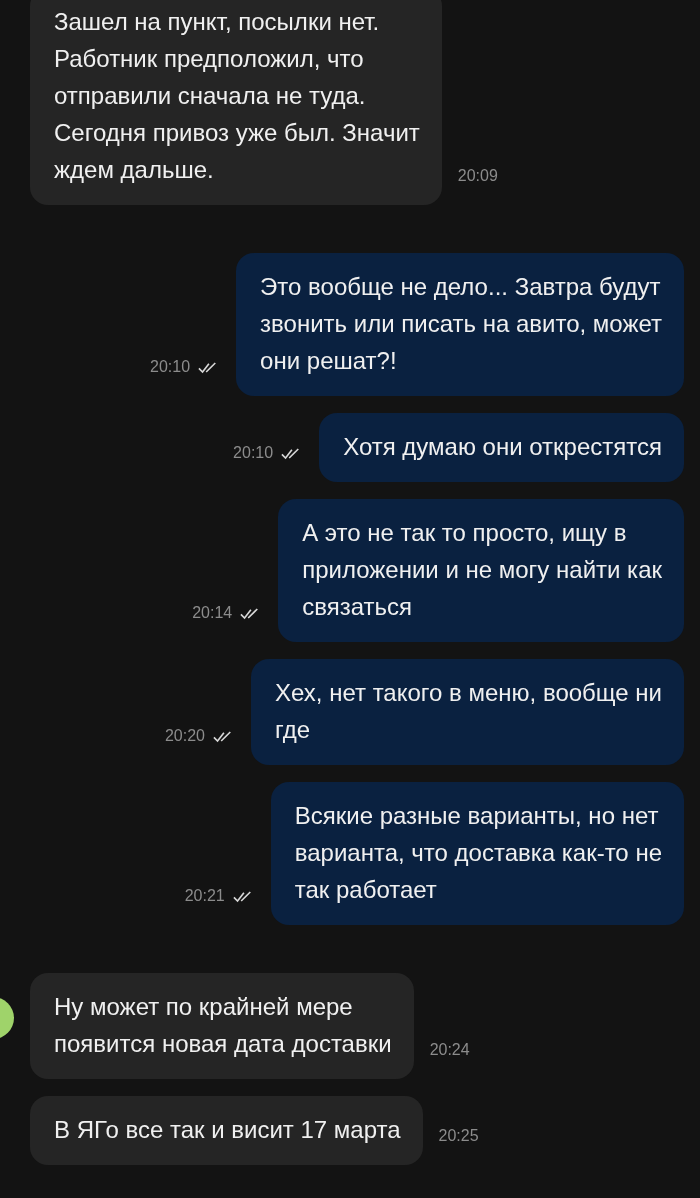 This screenshot has width=700, height=1198. I want to click on message-time: 20:24, so click(449, 1050).